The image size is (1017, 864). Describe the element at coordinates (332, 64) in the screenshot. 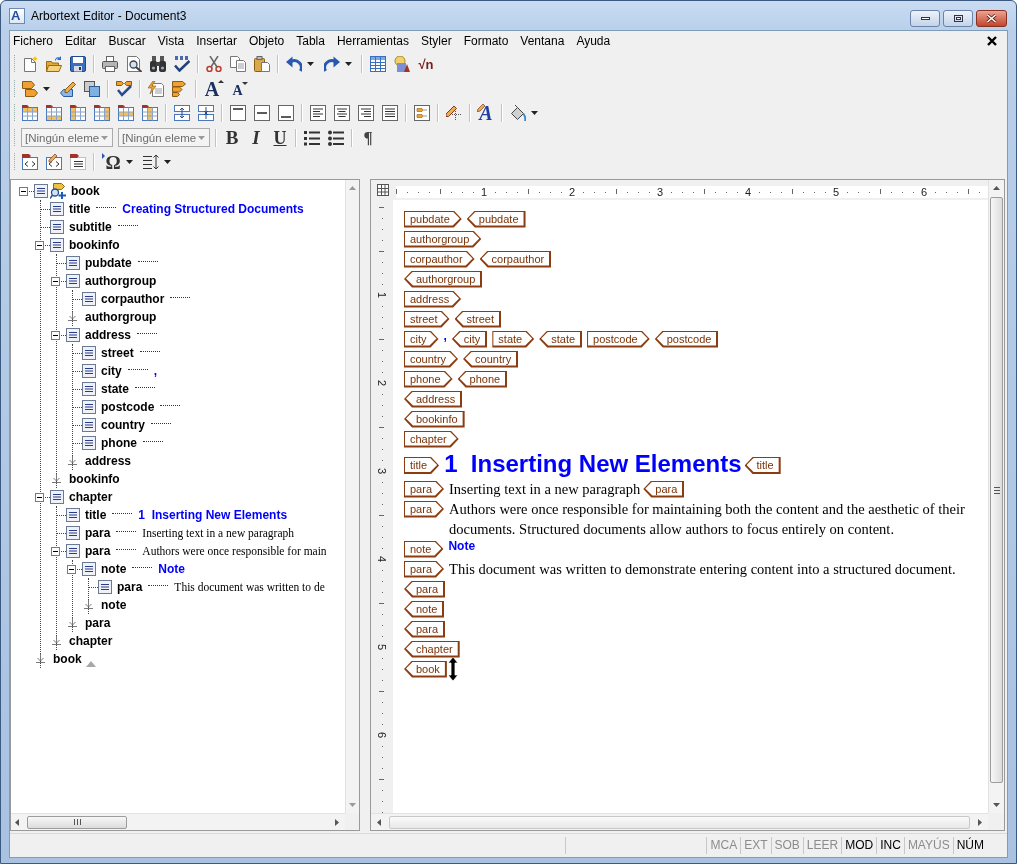

I see `redo-arrow-icon` at that location.